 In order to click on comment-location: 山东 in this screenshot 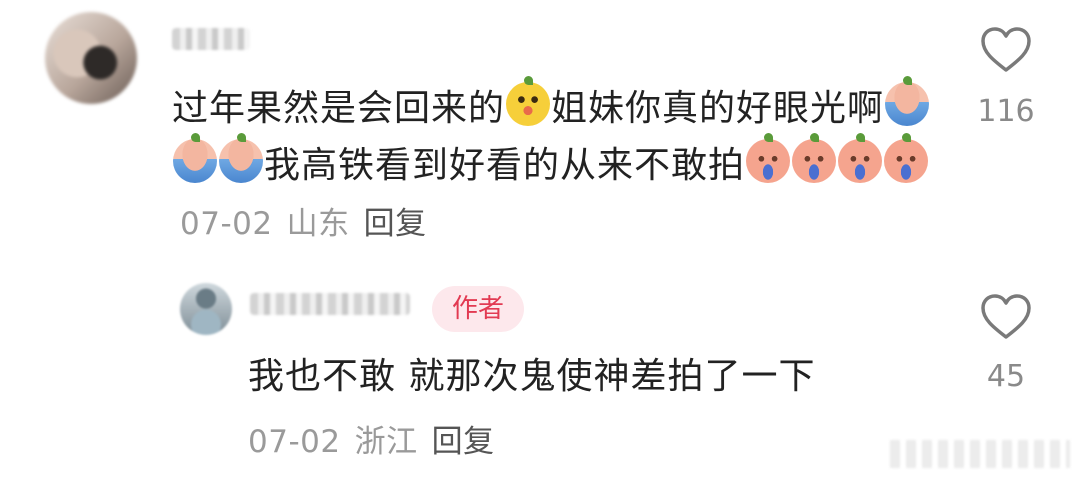, I will do `click(318, 224)`.